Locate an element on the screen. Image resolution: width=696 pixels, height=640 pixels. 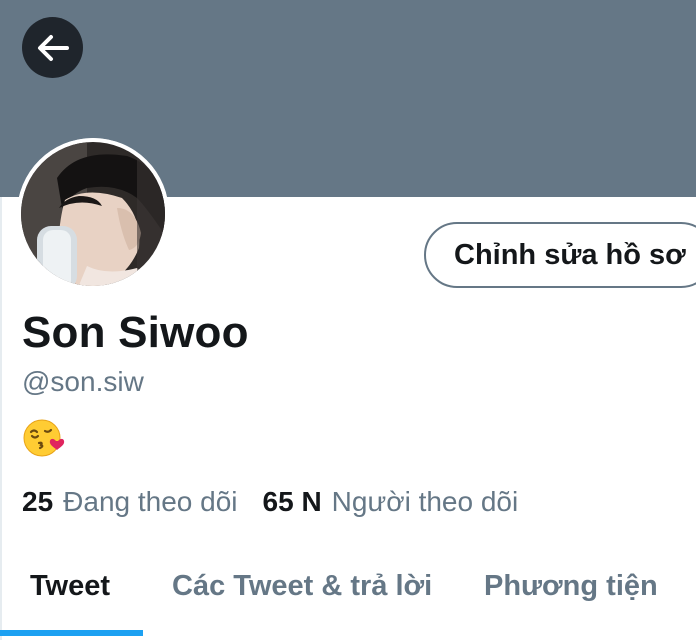
bio is located at coordinates (44, 438).